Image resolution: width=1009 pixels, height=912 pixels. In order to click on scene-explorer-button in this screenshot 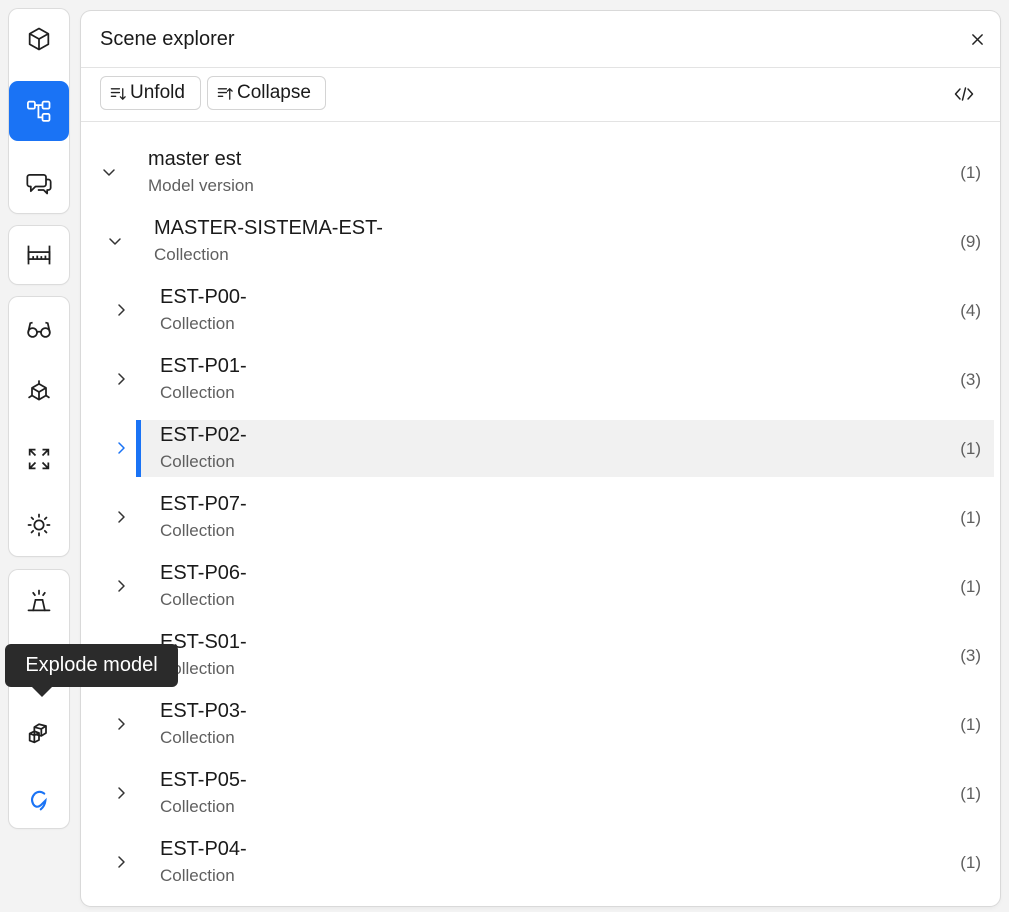, I will do `click(39, 111)`.